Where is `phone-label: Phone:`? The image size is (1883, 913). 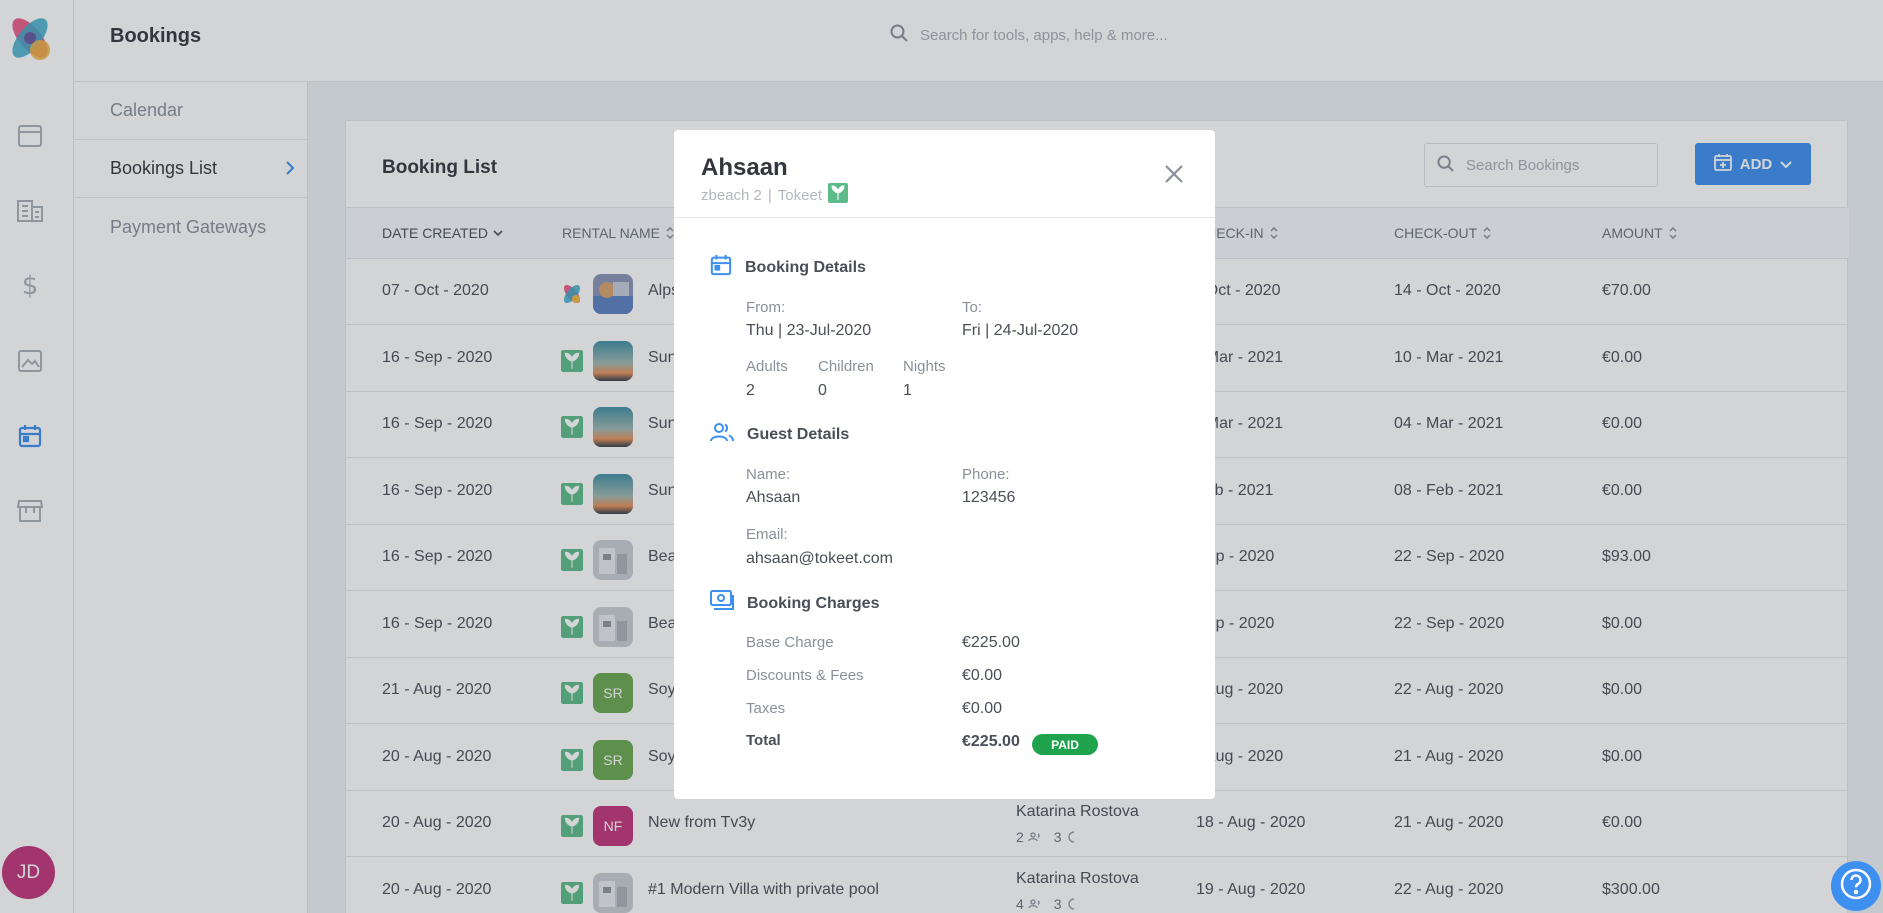 phone-label: Phone: is located at coordinates (986, 474).